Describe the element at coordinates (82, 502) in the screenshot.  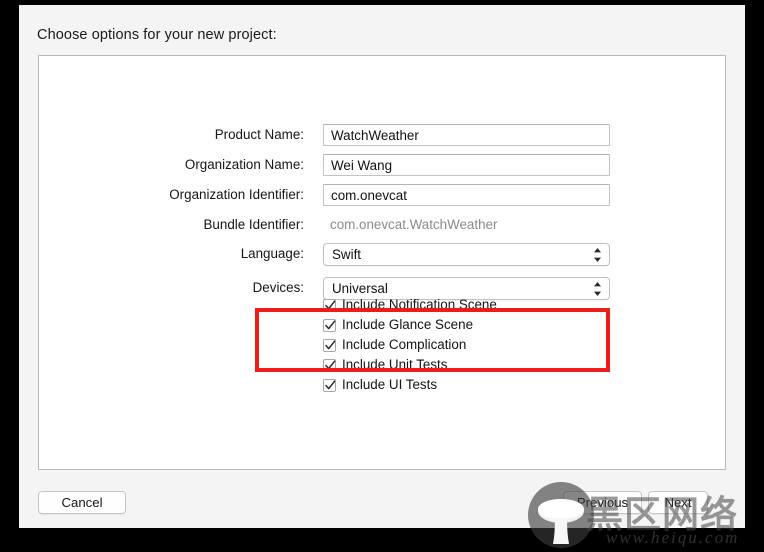
I see `cancel-button: Cancel` at that location.